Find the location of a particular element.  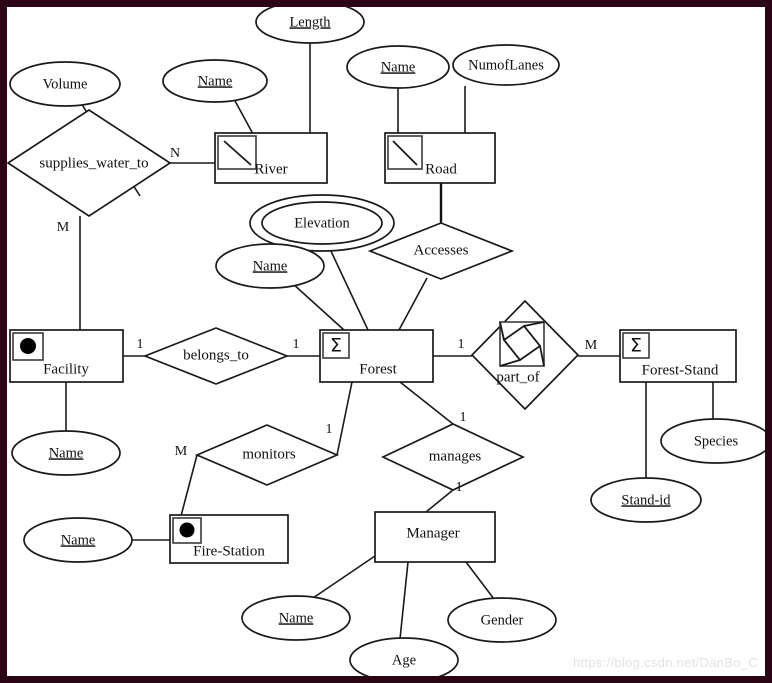

attribute-volume: Volume is located at coordinates (65, 84).